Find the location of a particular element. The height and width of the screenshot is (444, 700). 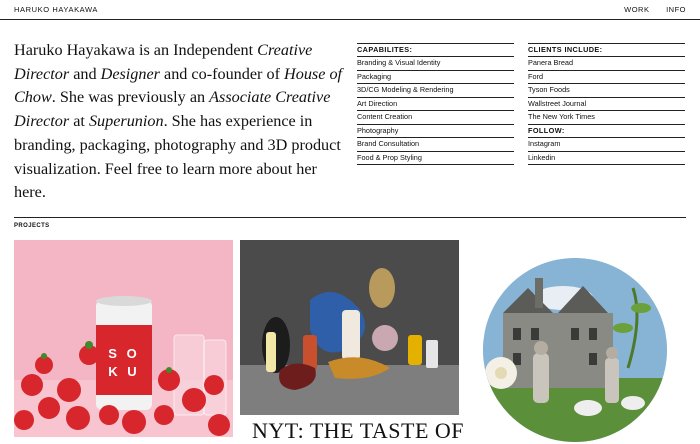

site-brand: HARUKO HAYAKAWA is located at coordinates (56, 9).